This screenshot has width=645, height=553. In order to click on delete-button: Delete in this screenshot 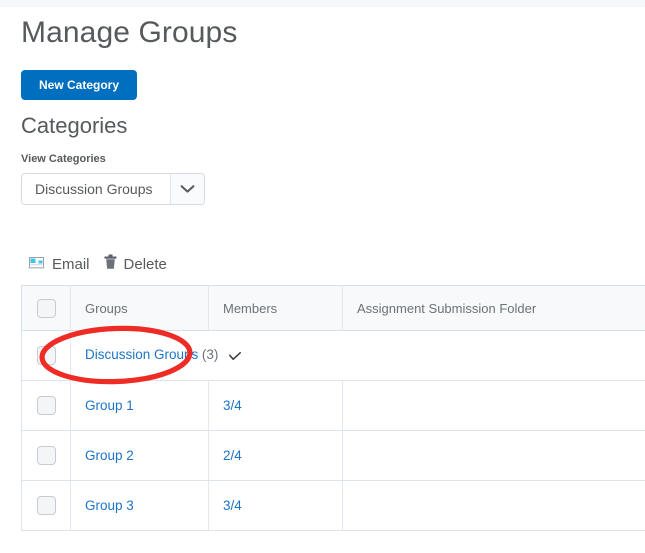, I will do `click(135, 264)`.